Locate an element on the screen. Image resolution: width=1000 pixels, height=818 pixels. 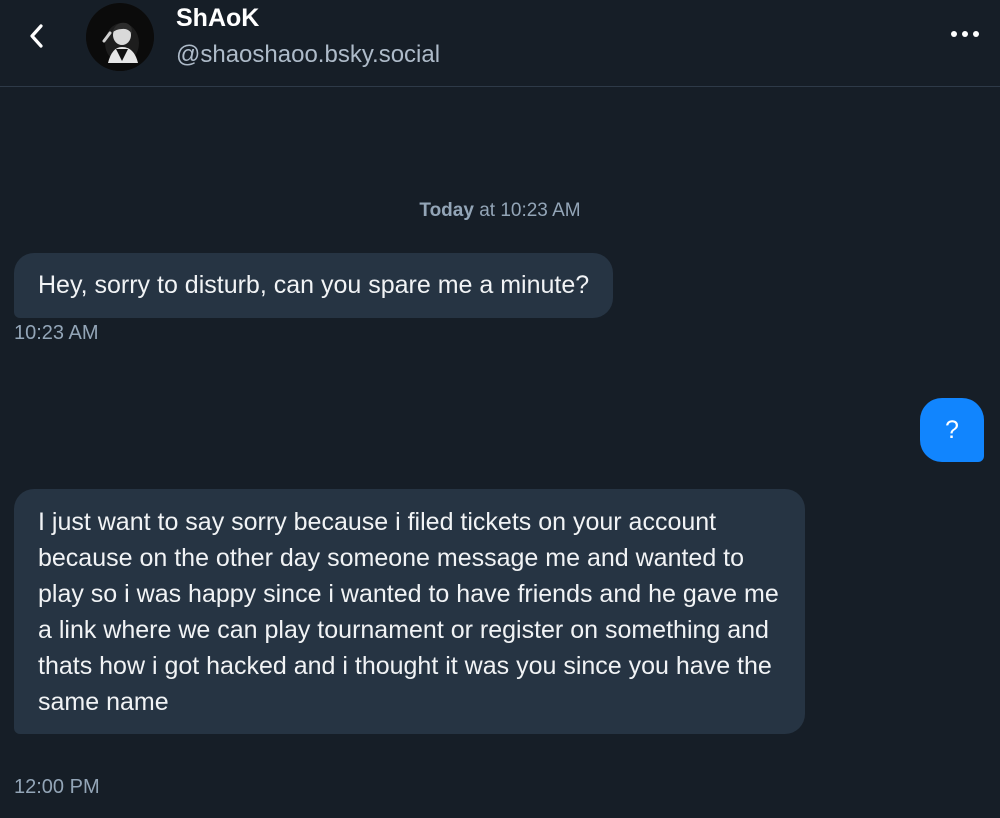
date-separator-time: at 10:23 AM is located at coordinates (530, 210).